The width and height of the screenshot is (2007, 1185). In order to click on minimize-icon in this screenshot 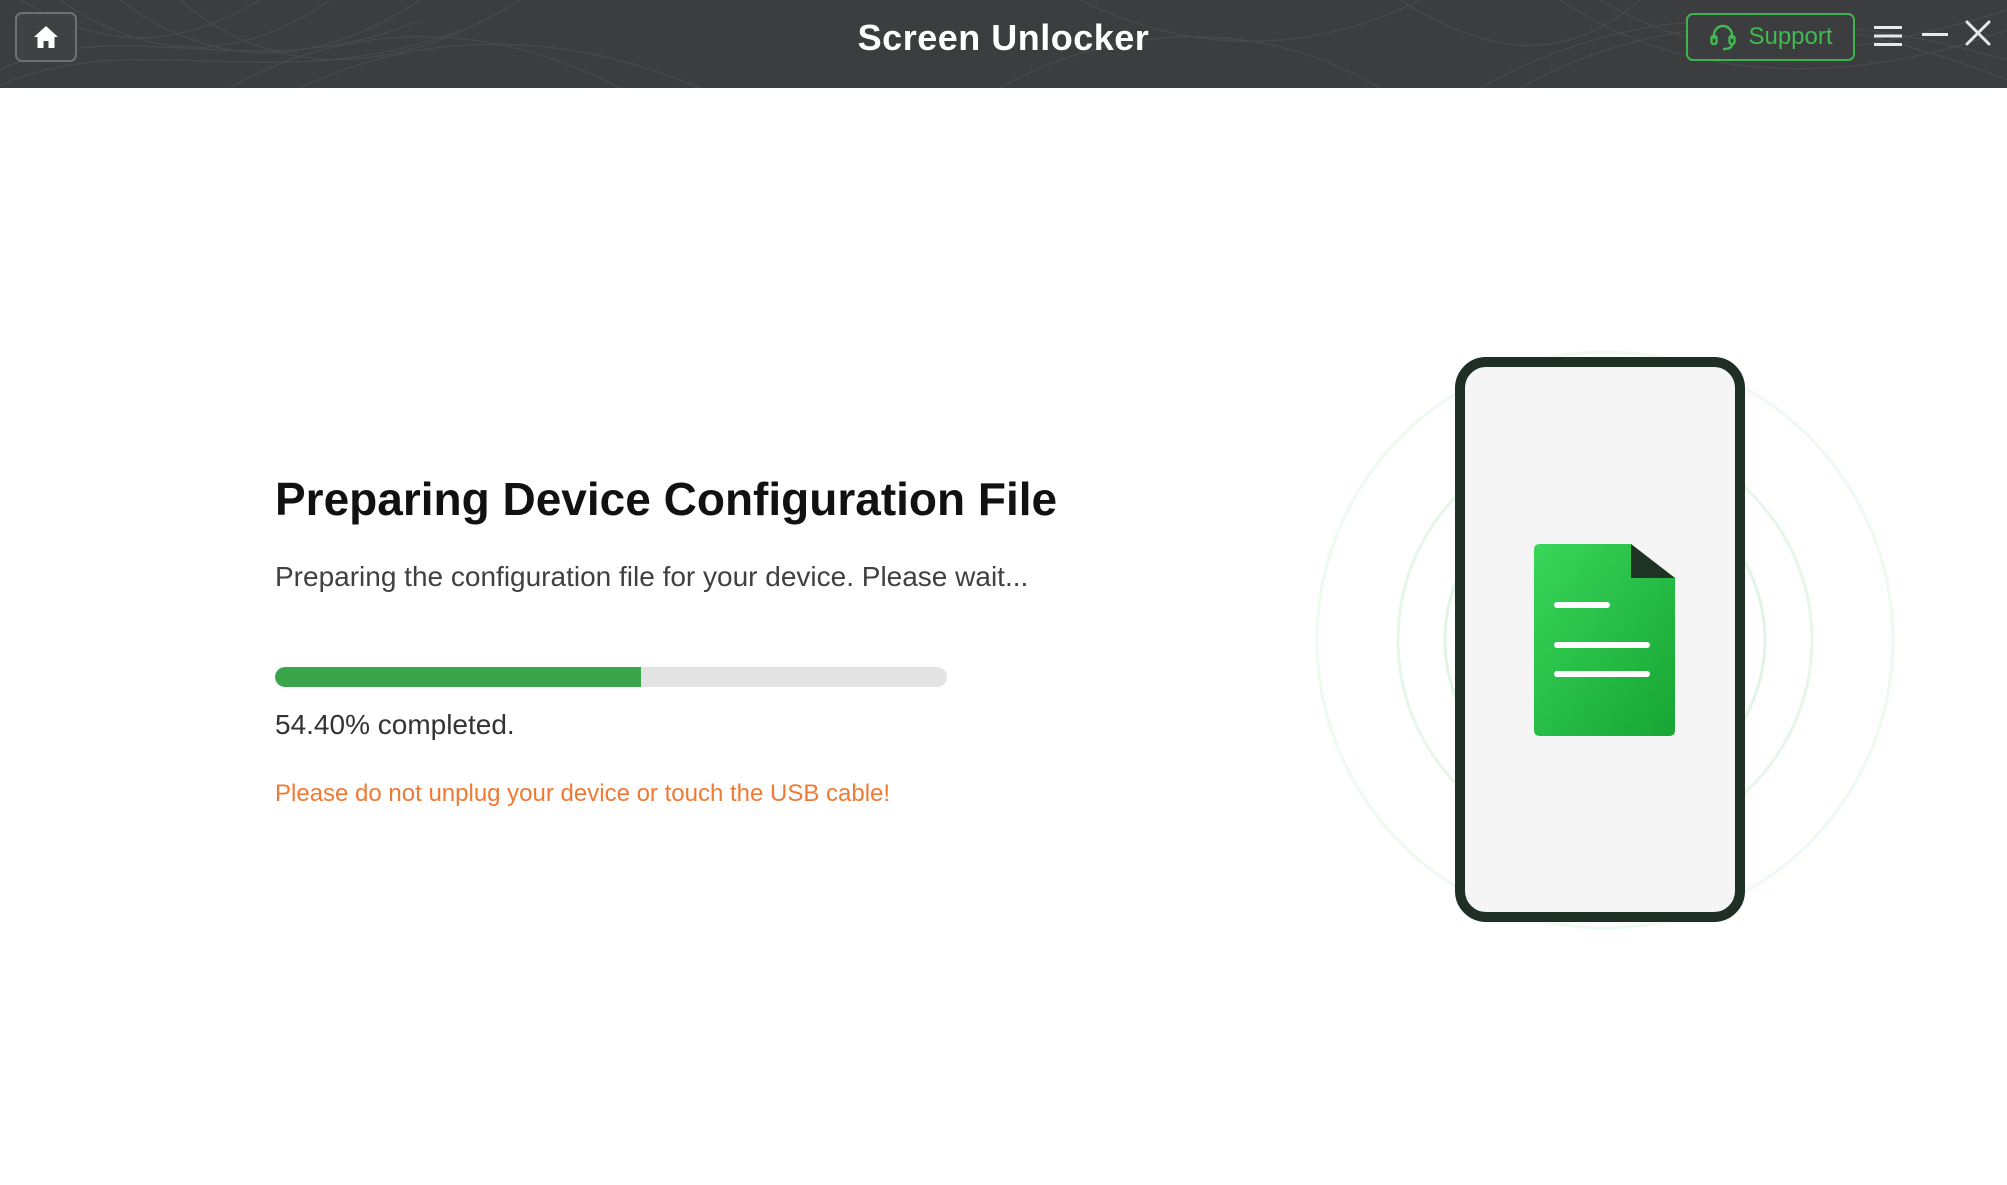, I will do `click(1935, 34)`.